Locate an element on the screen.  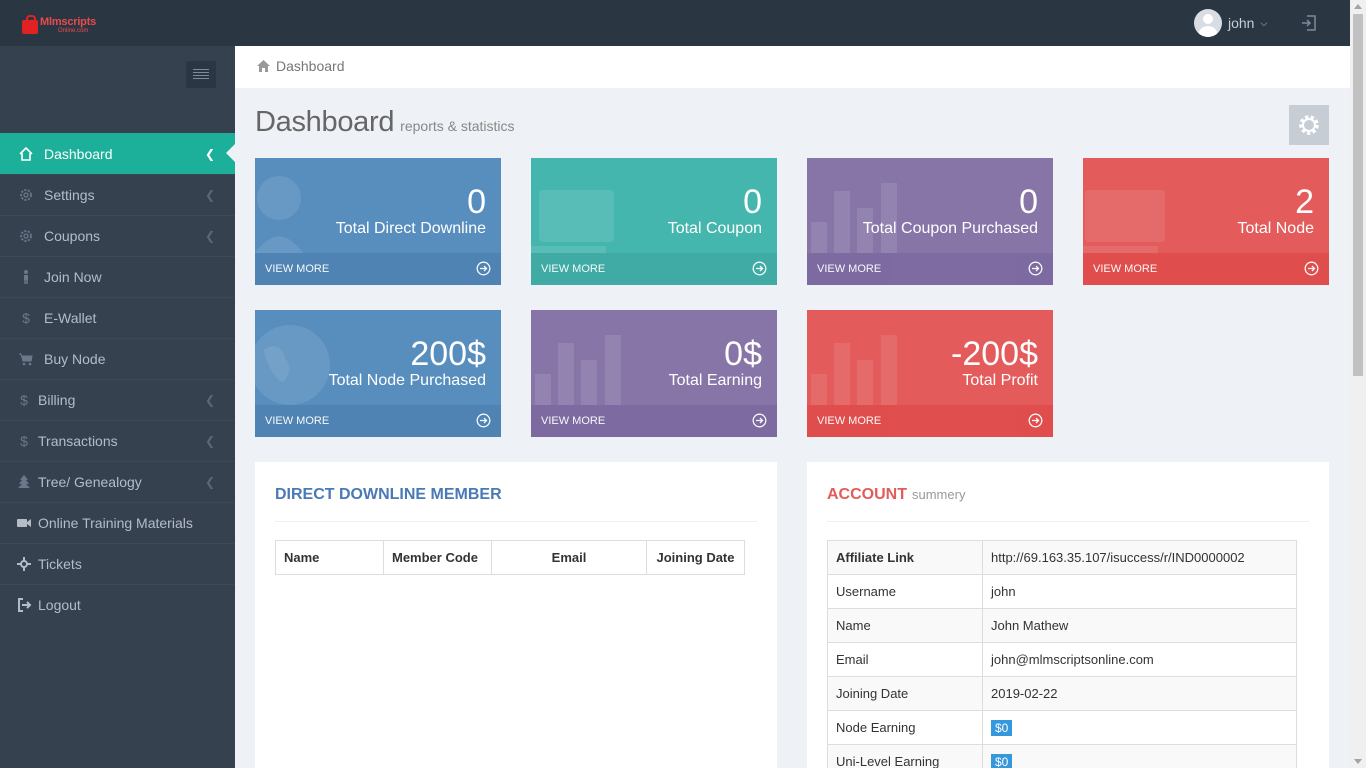
sidebar-item-coupons: Coupons ❮ is located at coordinates (117, 235).